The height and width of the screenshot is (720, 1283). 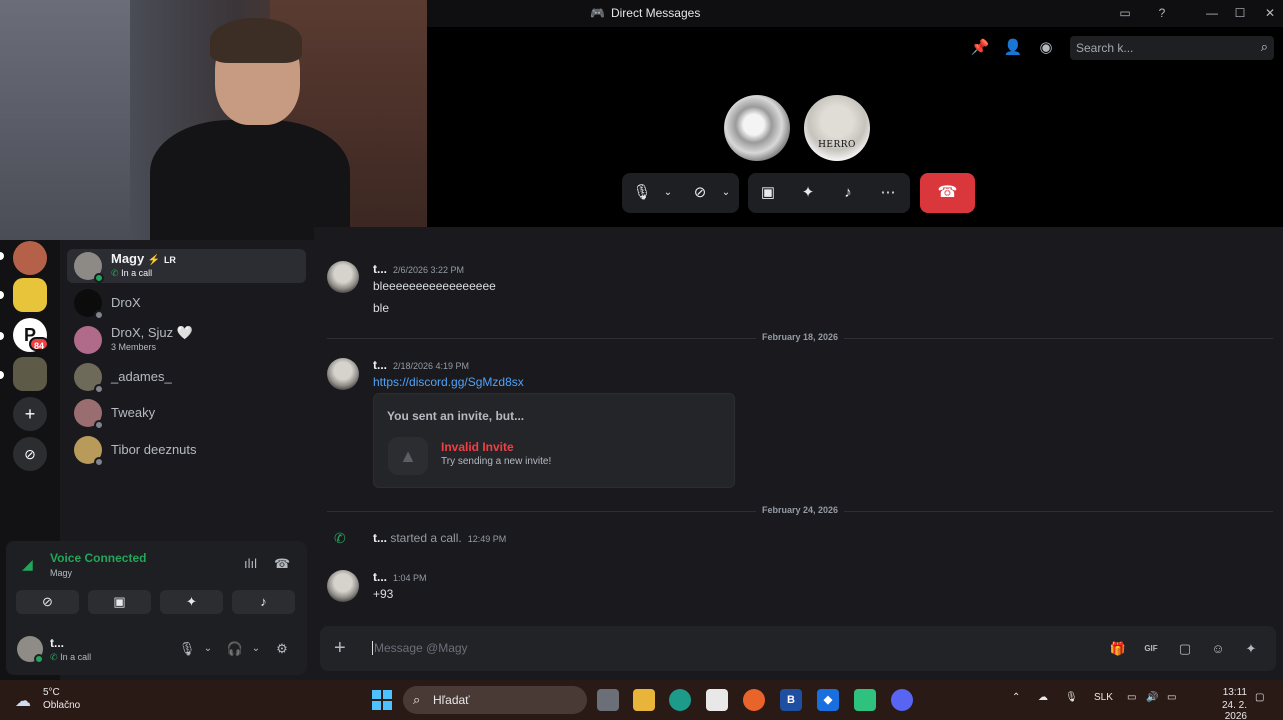 What do you see at coordinates (837, 128) in the screenshot?
I see `call-participant-avatar: HERRO` at bounding box center [837, 128].